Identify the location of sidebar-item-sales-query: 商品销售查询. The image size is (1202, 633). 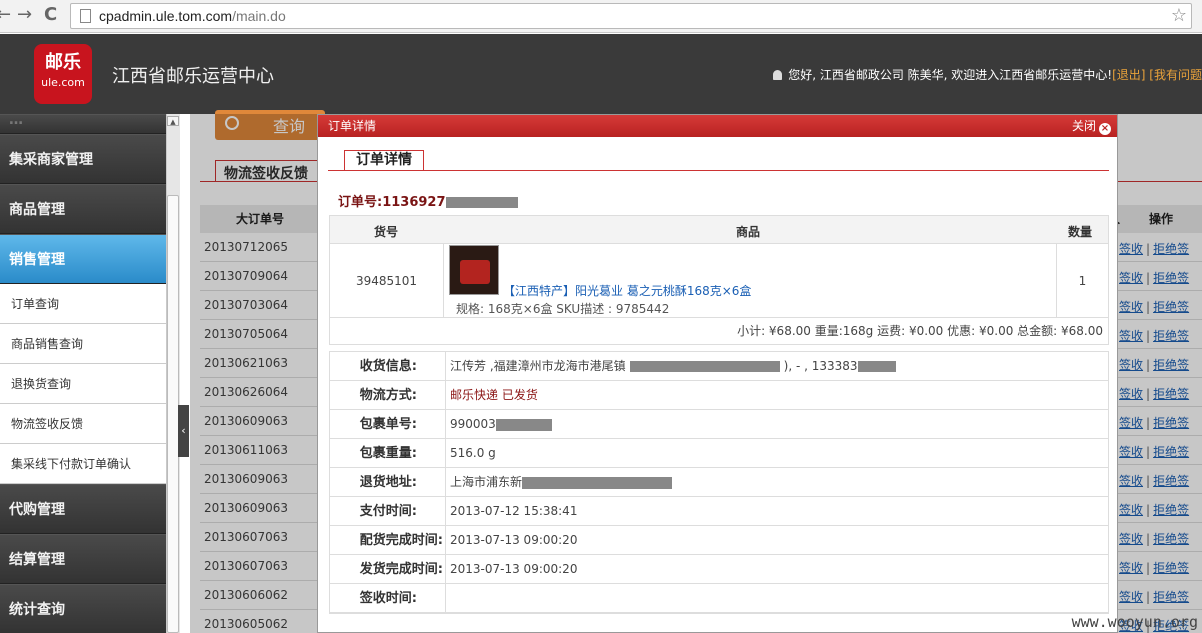
(83, 344).